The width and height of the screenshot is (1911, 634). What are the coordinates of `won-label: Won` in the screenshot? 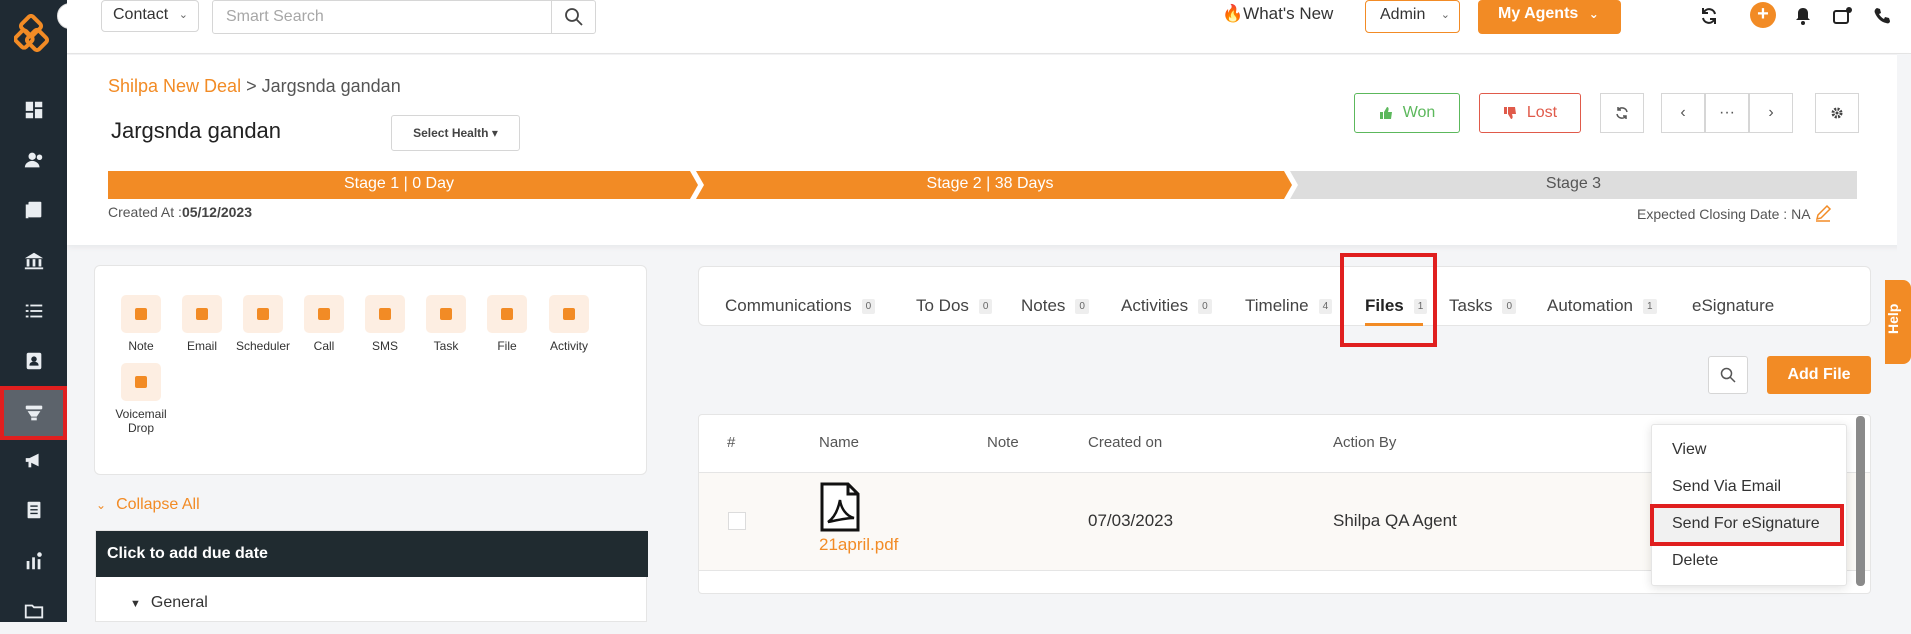 It's located at (1419, 112).